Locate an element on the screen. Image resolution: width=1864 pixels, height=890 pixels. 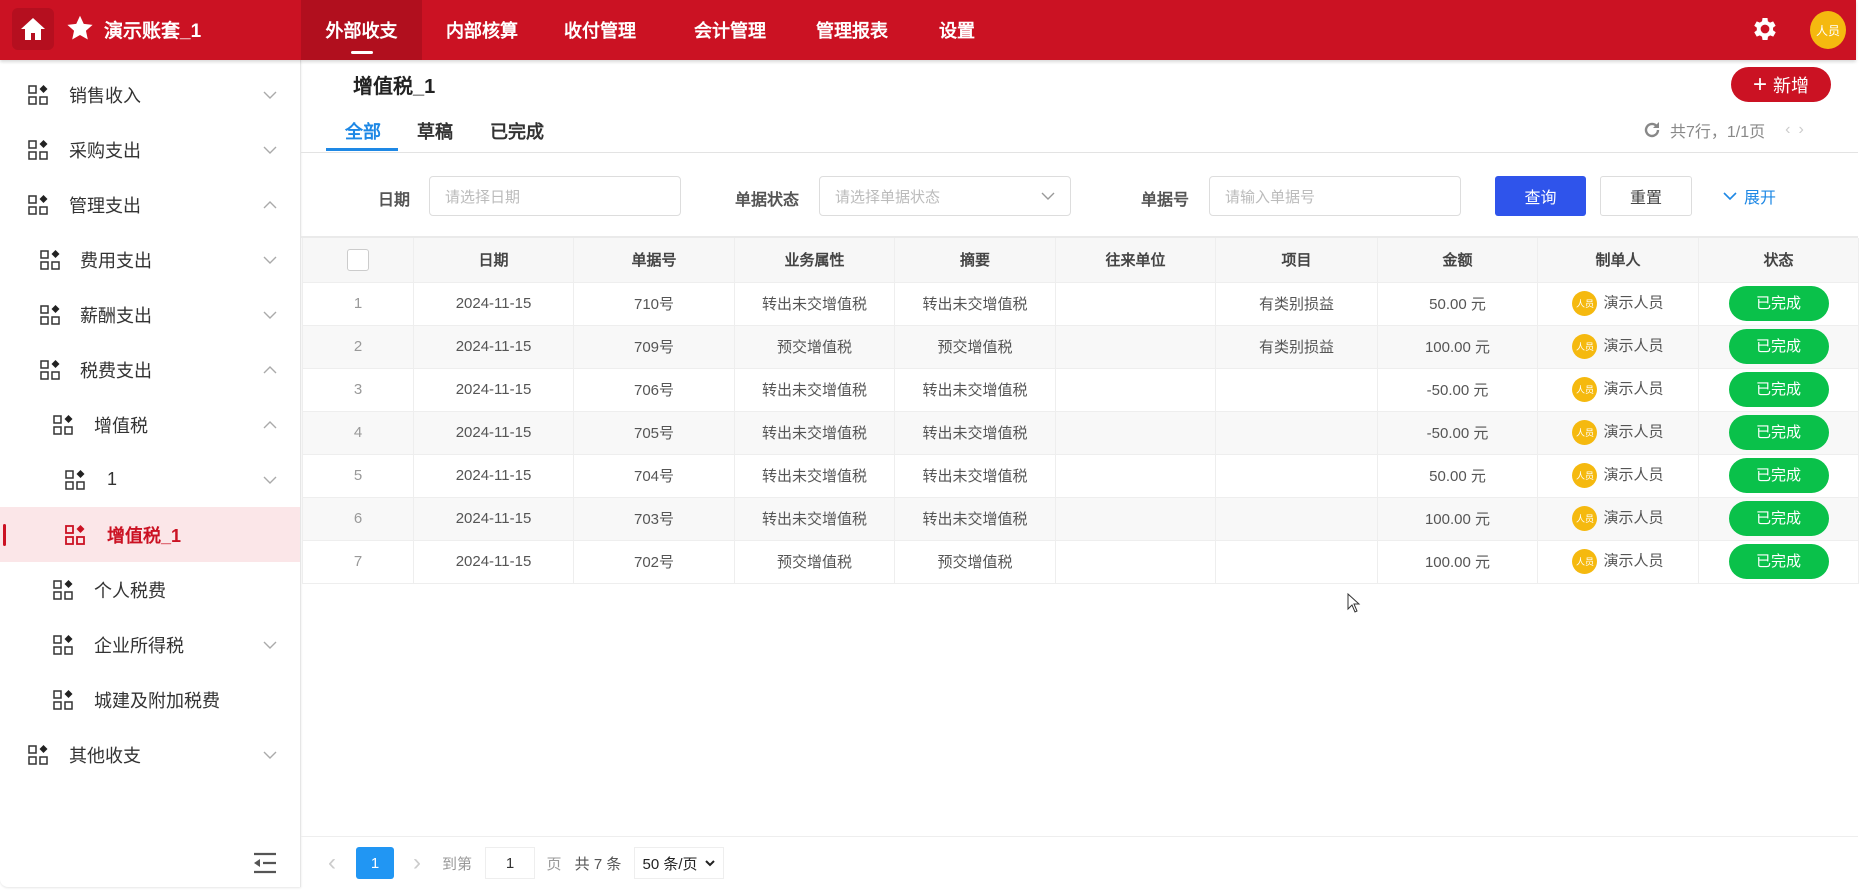
star-icon is located at coordinates (80, 28).